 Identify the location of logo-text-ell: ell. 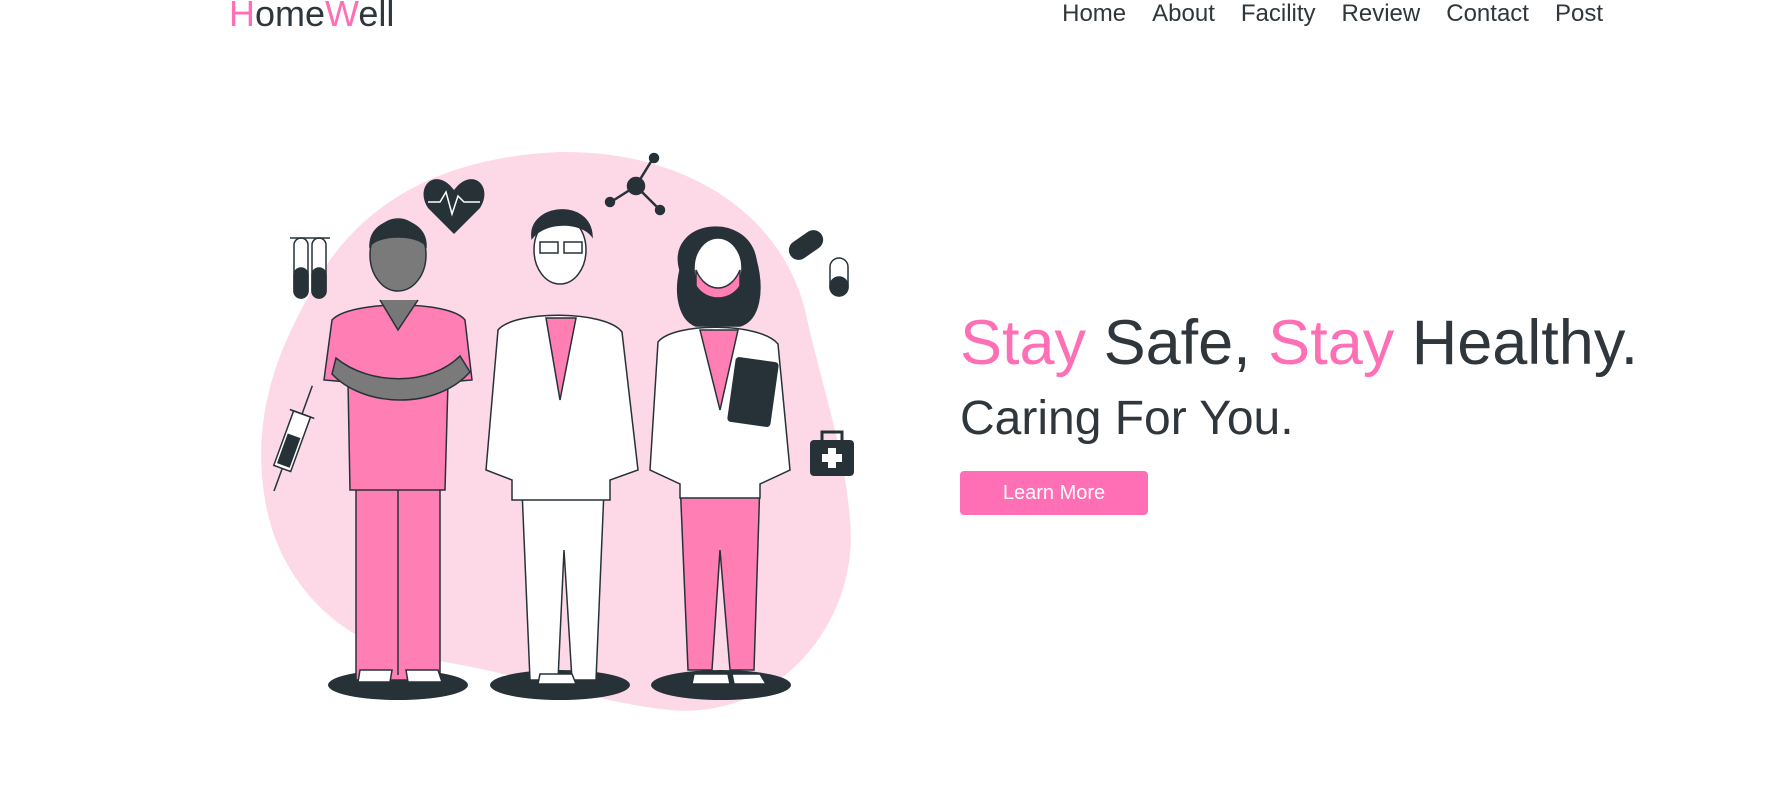
(376, 17).